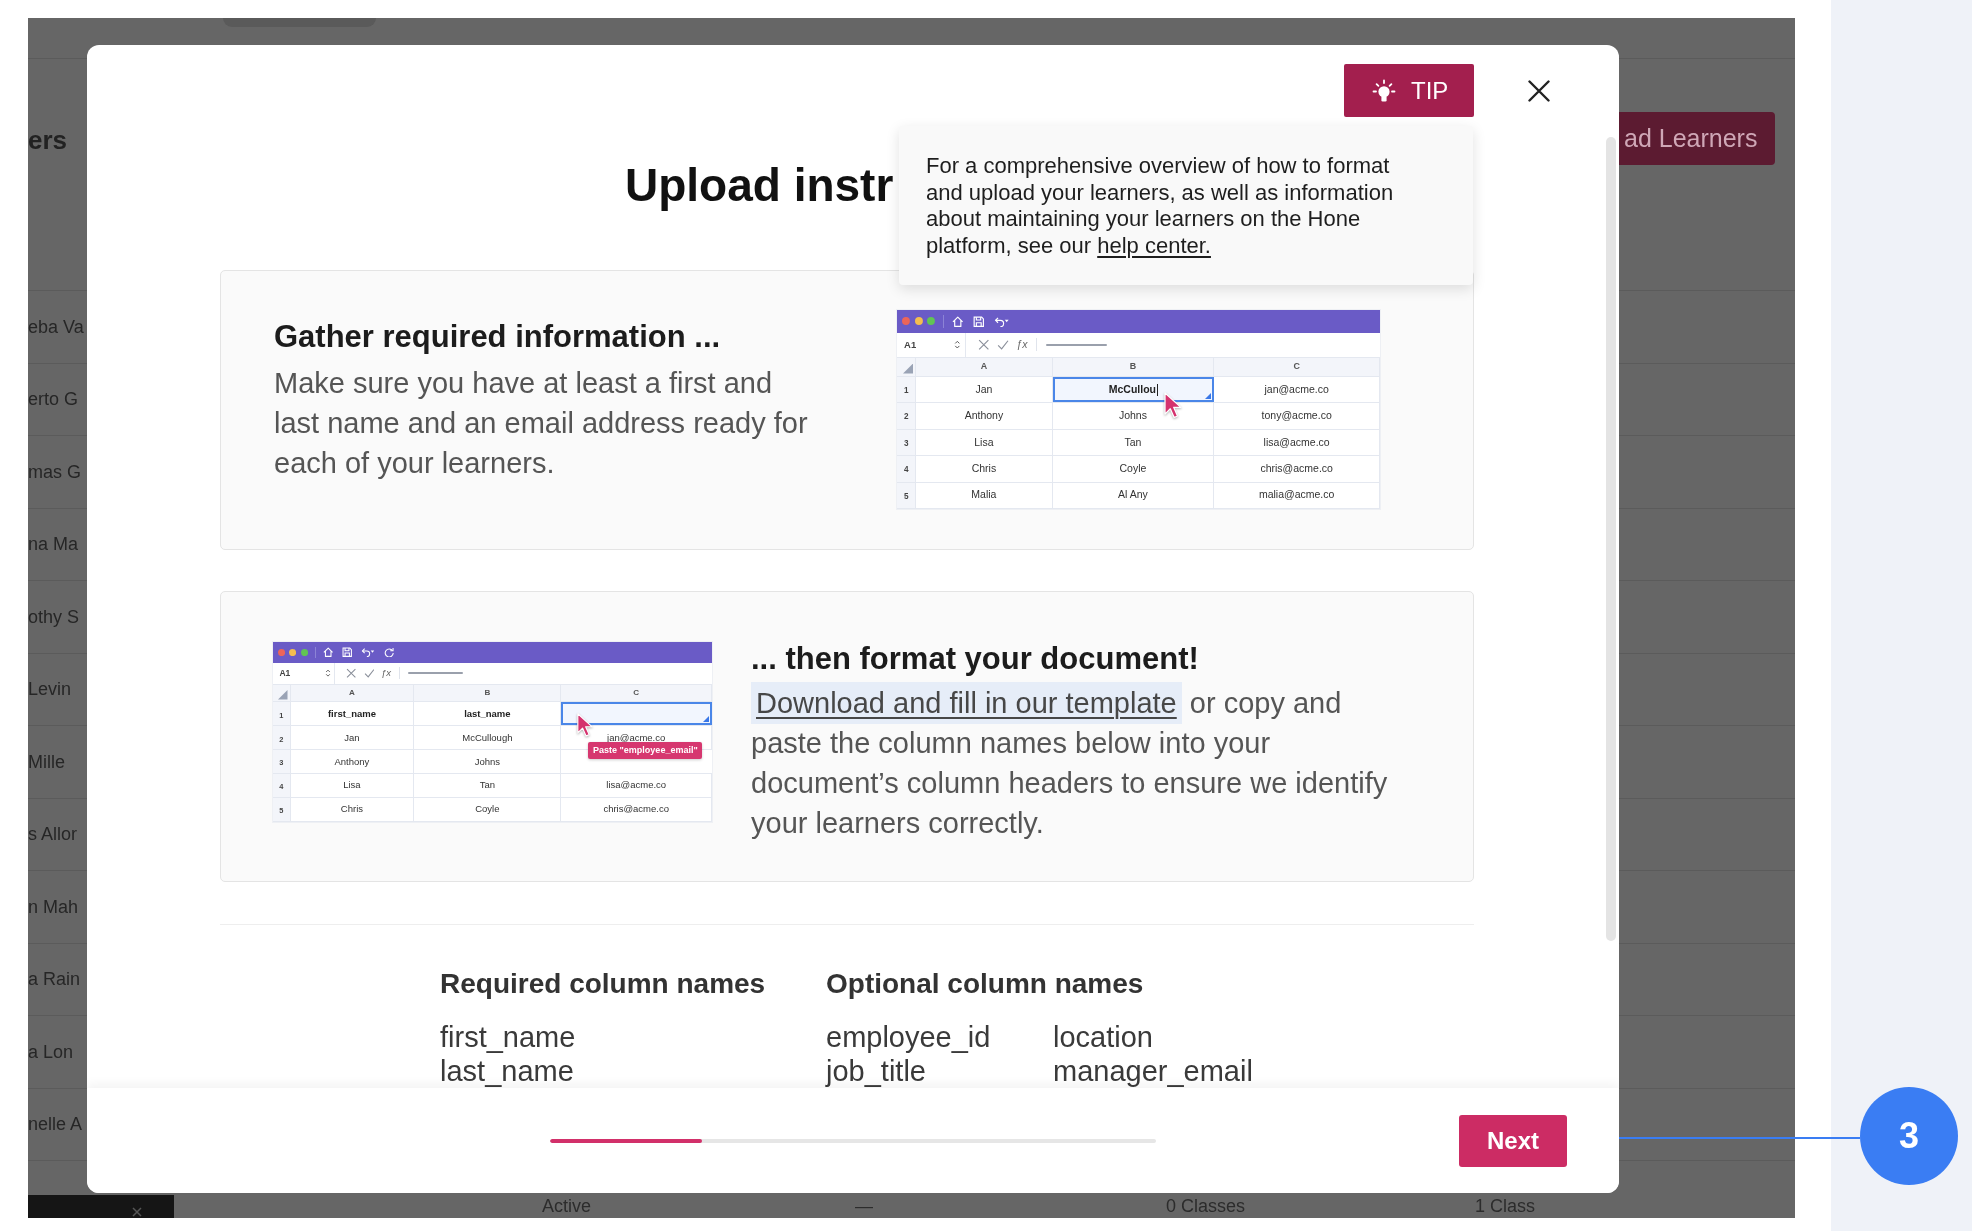 The height and width of the screenshot is (1231, 1972). I want to click on input-field, so click(299, 22).